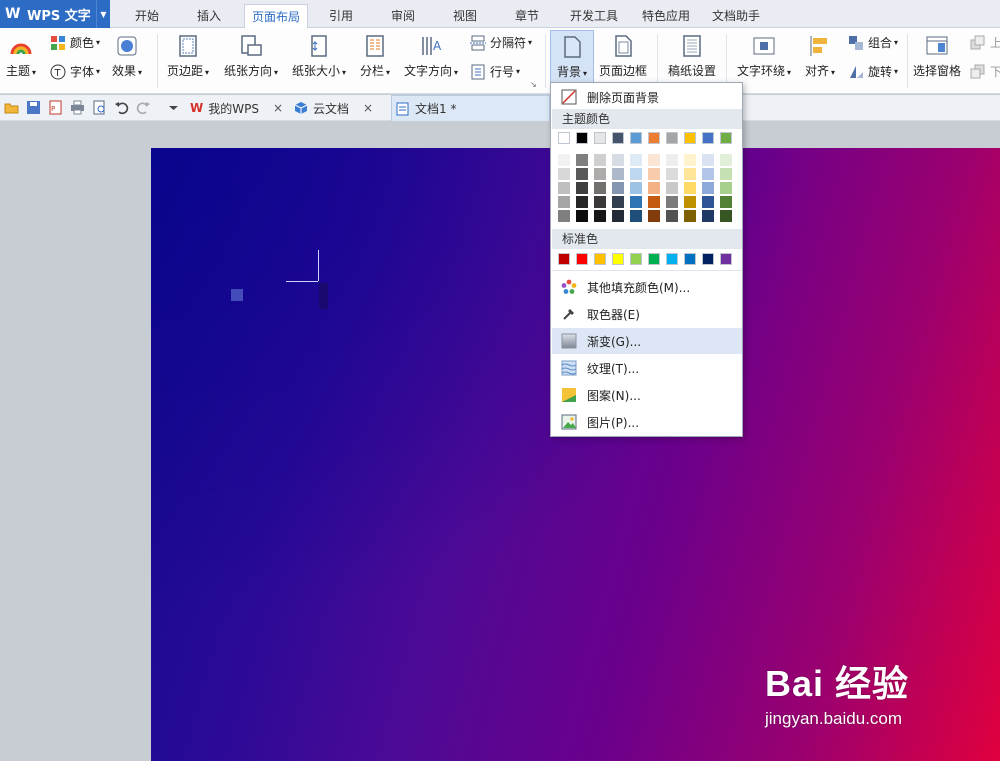  What do you see at coordinates (666, 16) in the screenshot?
I see `tab-special-apps: 特色应用` at bounding box center [666, 16].